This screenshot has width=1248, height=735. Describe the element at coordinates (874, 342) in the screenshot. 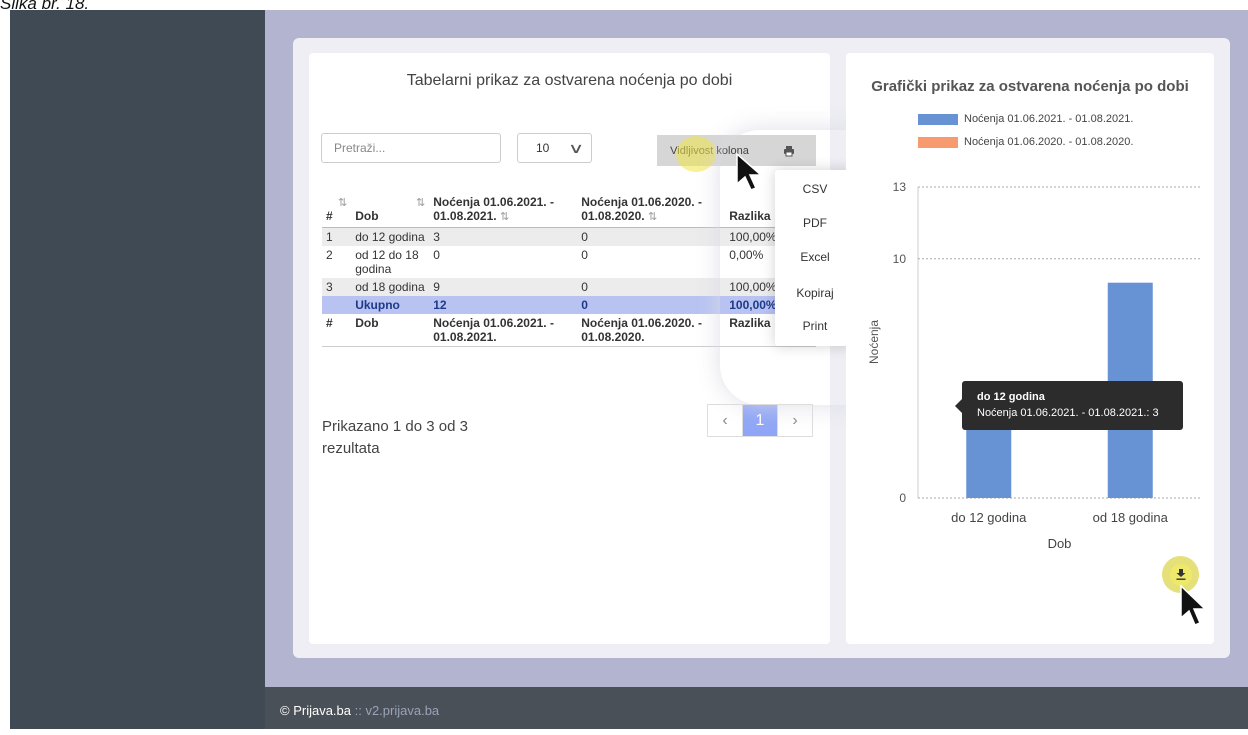

I see `y-axis-label: Noćenja` at that location.